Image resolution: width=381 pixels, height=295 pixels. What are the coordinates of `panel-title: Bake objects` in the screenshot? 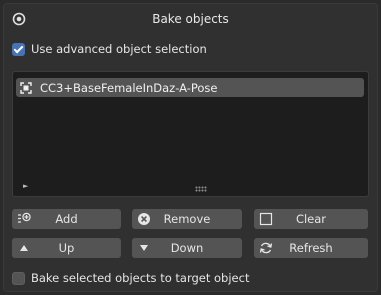 It's located at (190, 19).